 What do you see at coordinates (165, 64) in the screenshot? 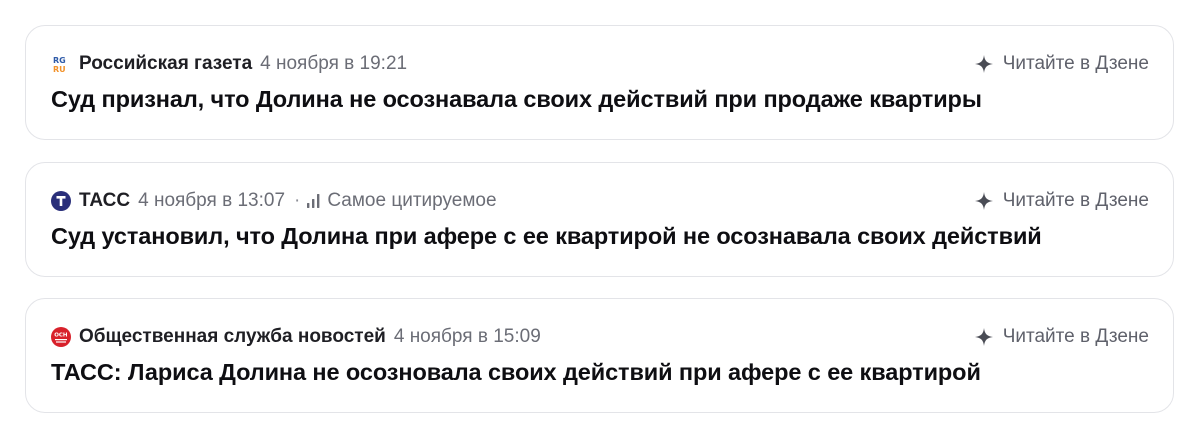
I see `source-name: Российская газета` at bounding box center [165, 64].